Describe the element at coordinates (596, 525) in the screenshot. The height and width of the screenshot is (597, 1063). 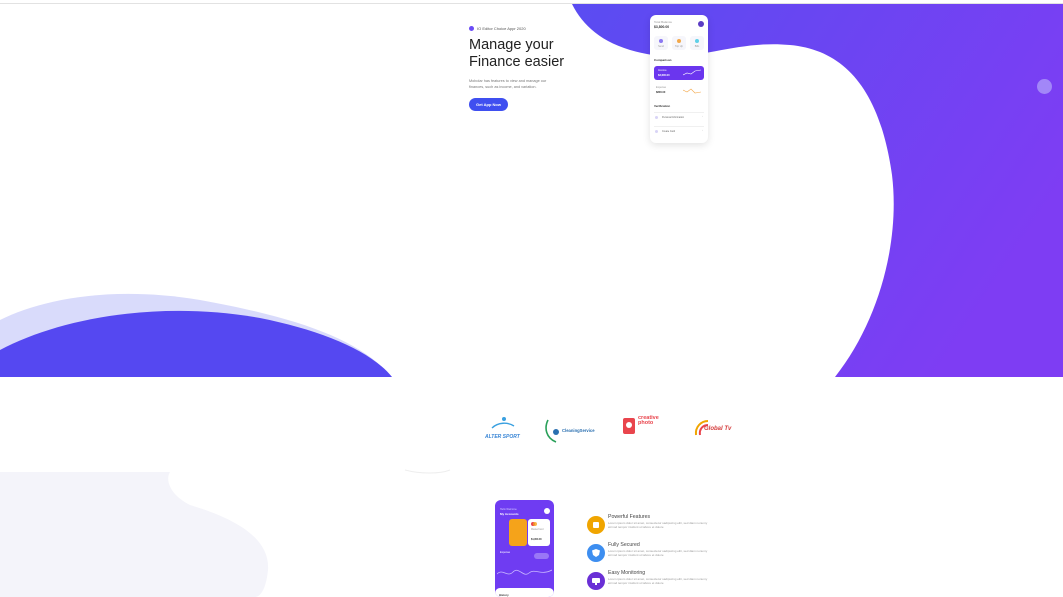
I see `cube-icon` at that location.